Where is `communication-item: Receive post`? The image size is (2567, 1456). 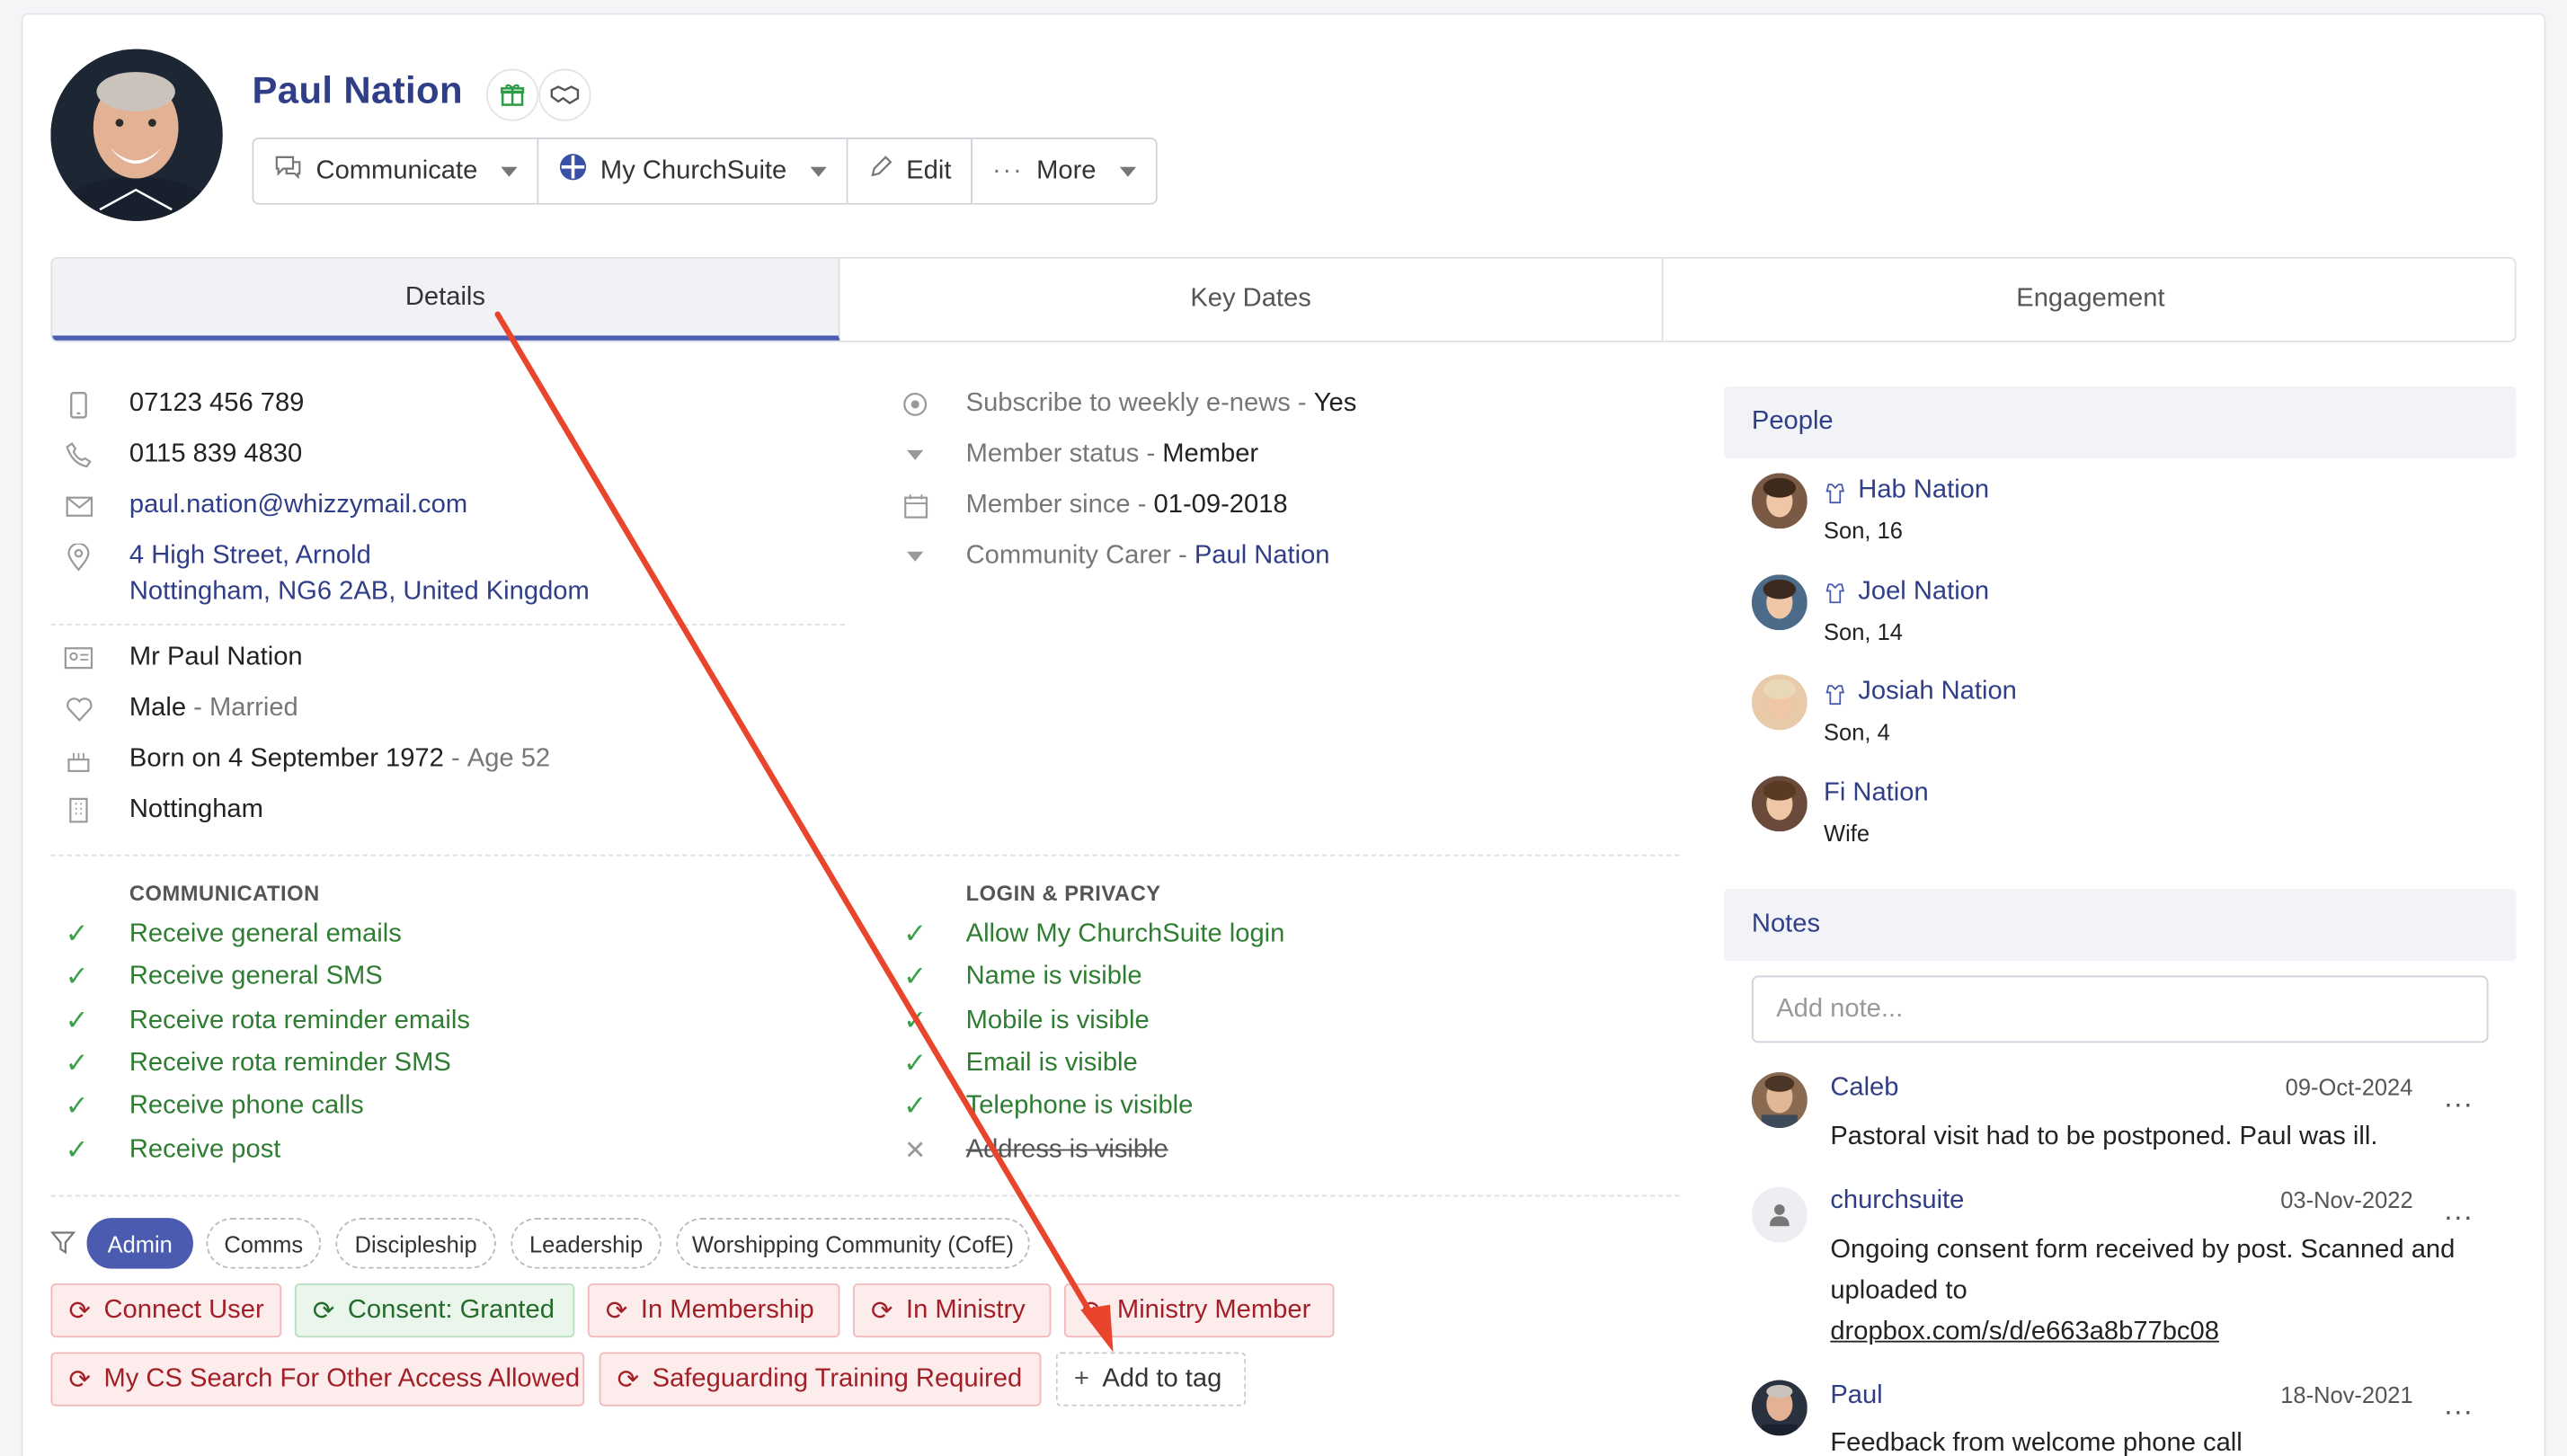 communication-item: Receive post is located at coordinates (205, 1150).